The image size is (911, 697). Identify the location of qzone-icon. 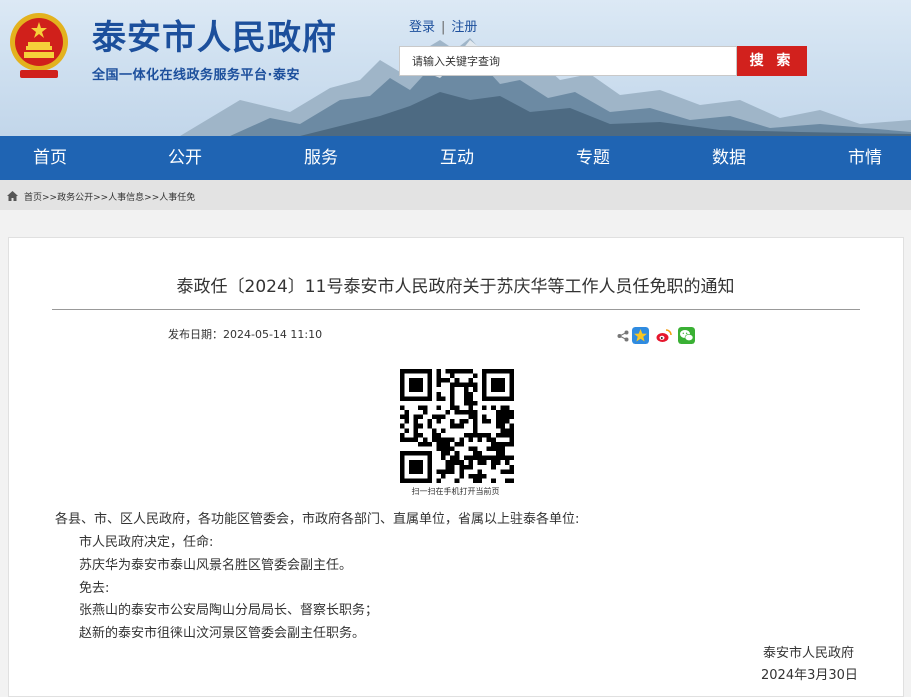
(640, 335).